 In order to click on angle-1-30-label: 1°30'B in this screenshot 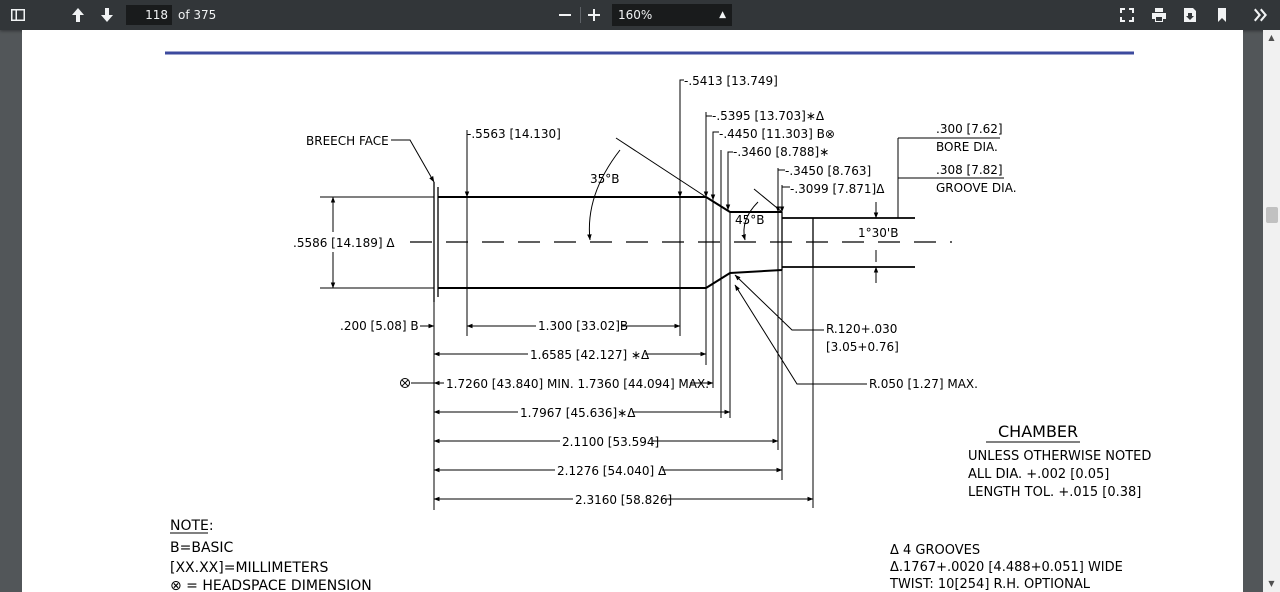, I will do `click(878, 233)`.